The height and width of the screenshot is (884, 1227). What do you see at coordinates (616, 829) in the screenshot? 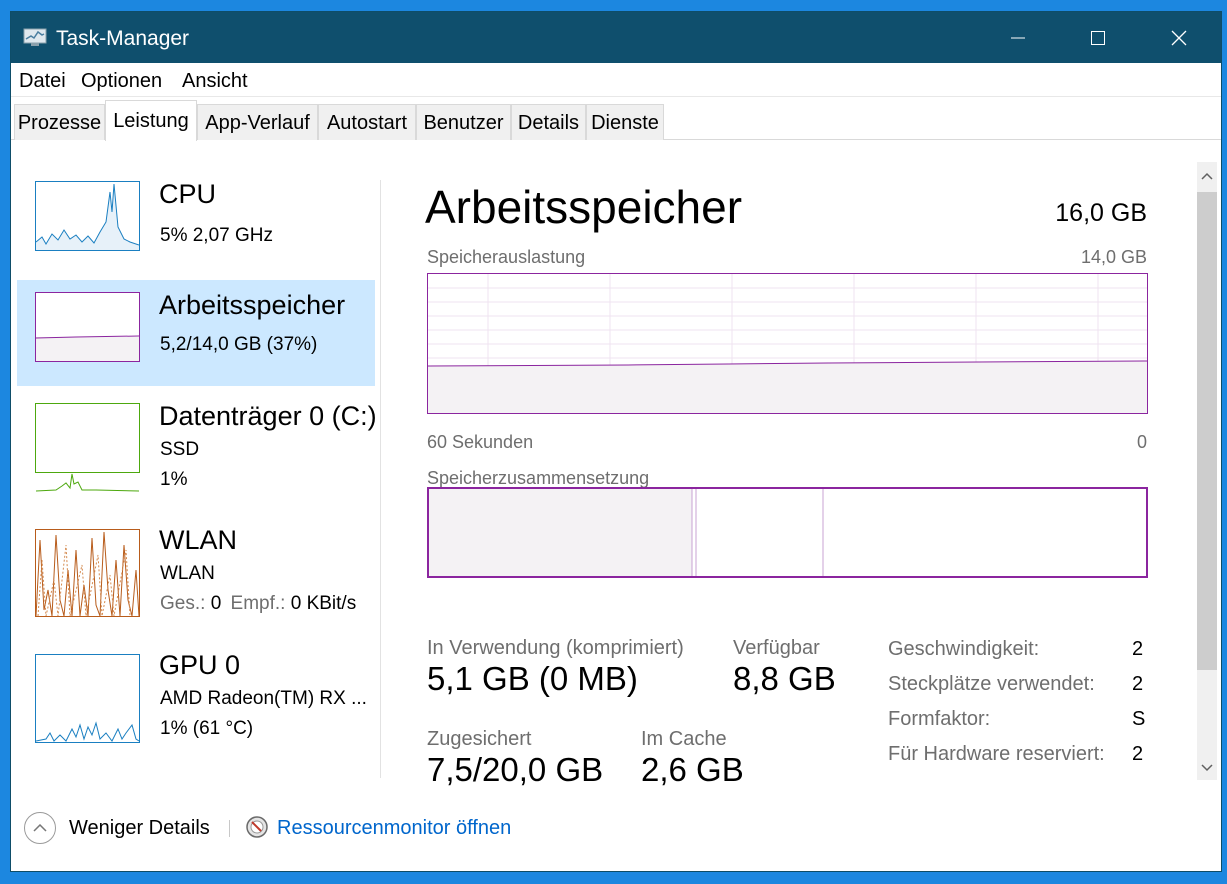
I see `footer-bar: Weniger Details Ressourcenmonitor öffnen` at bounding box center [616, 829].